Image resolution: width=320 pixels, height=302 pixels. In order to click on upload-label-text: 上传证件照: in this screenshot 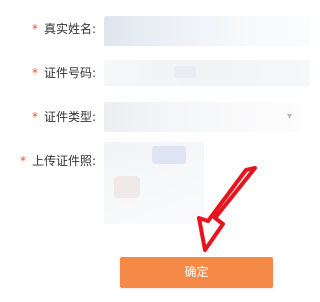, I will do `click(63, 161)`.